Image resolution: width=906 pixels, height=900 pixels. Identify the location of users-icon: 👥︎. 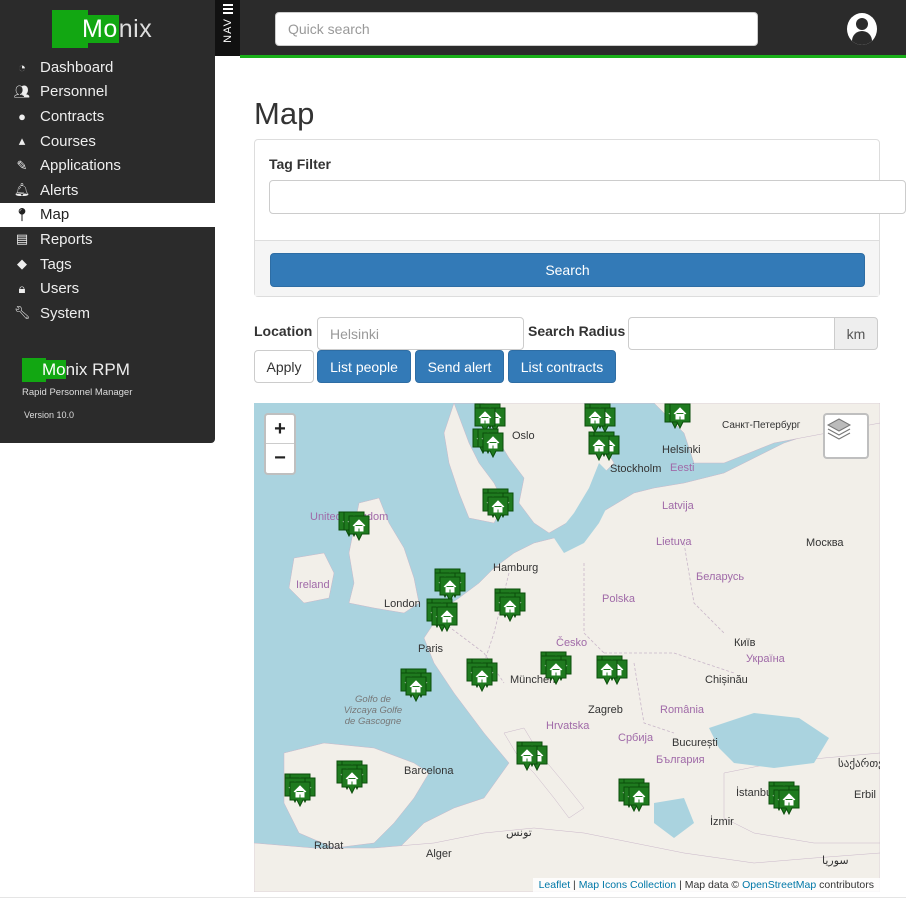
(22, 91).